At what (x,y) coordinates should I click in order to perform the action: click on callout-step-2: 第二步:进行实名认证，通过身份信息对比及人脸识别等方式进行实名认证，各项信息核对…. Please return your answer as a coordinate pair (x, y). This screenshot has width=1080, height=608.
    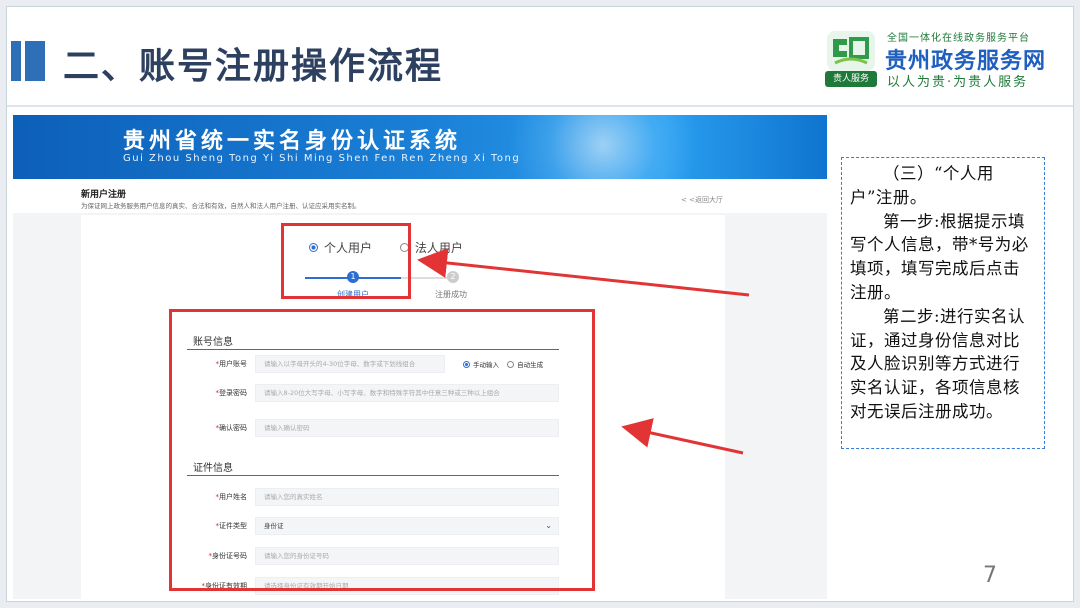
    Looking at the image, I should click on (938, 363).